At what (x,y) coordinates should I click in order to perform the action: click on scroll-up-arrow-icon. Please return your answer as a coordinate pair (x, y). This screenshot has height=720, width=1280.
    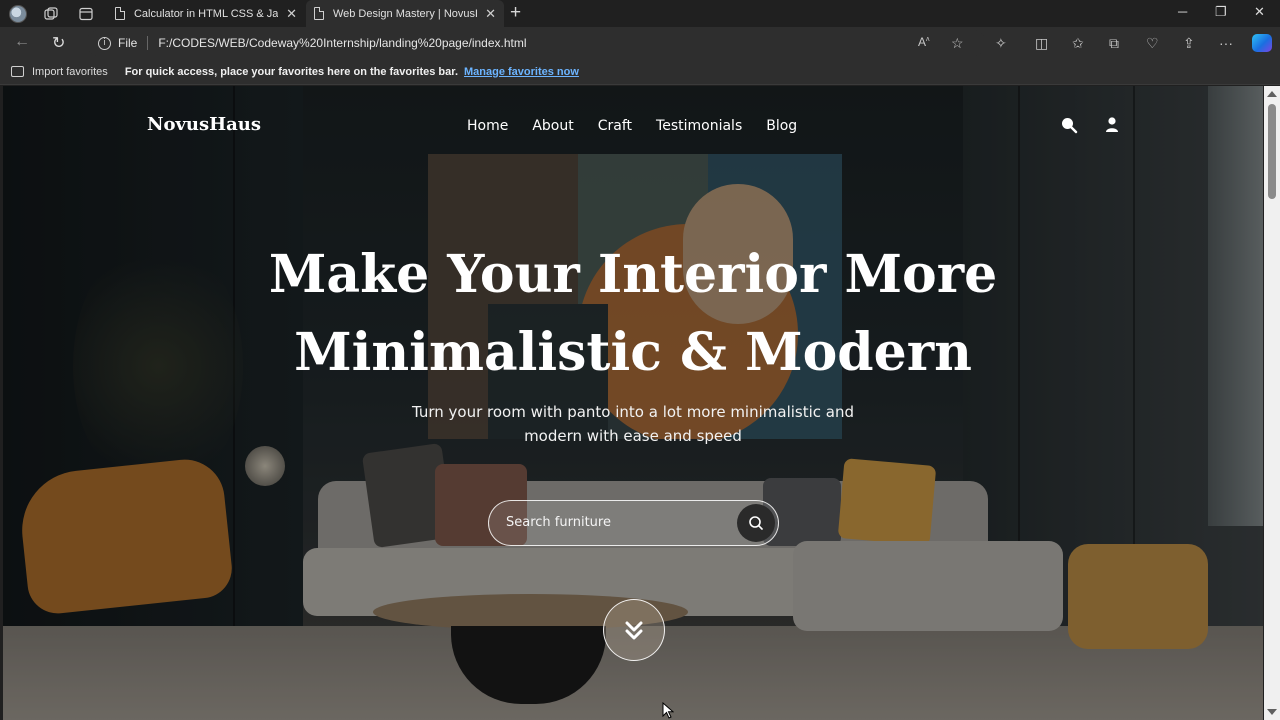
    Looking at the image, I should click on (1272, 94).